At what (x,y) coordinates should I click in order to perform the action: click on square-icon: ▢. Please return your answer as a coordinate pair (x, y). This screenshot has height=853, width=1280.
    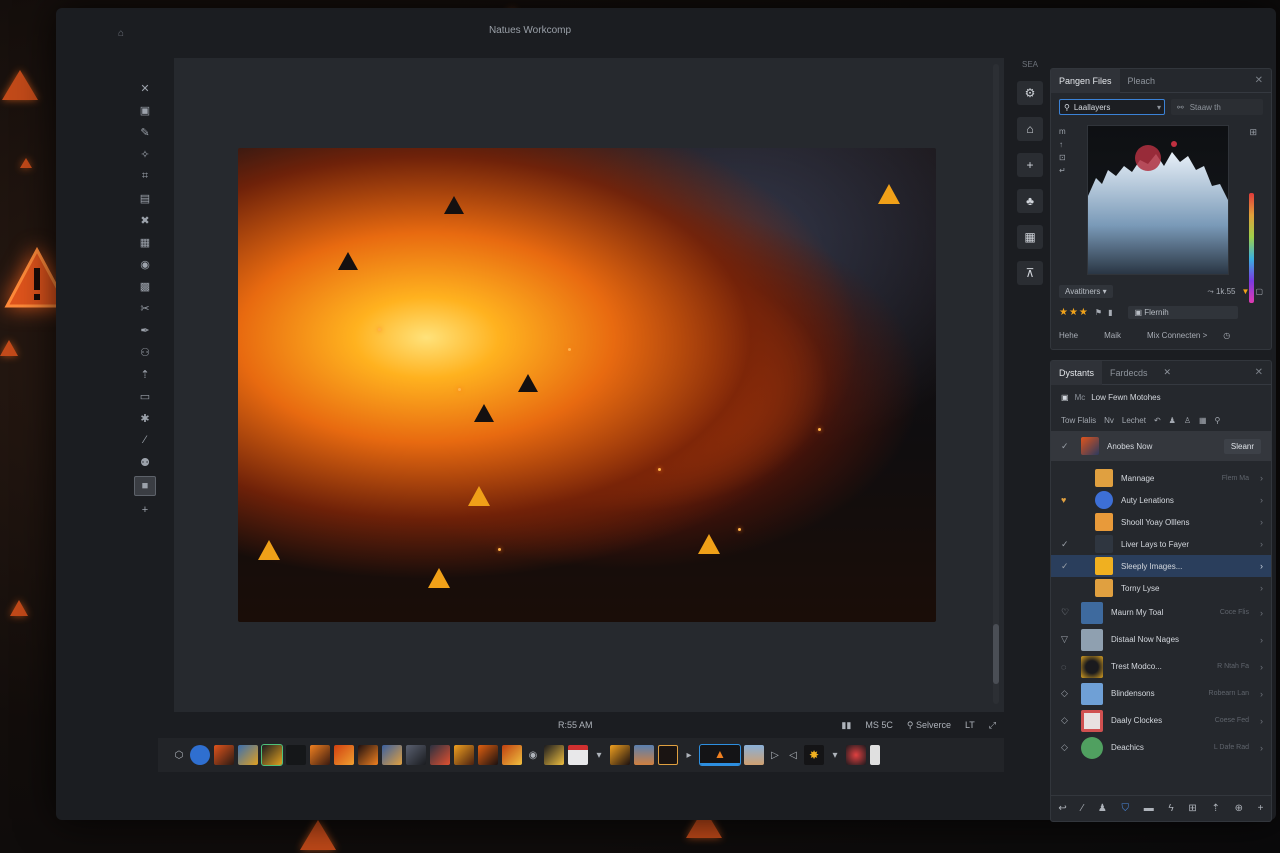
    Looking at the image, I should click on (1259, 291).